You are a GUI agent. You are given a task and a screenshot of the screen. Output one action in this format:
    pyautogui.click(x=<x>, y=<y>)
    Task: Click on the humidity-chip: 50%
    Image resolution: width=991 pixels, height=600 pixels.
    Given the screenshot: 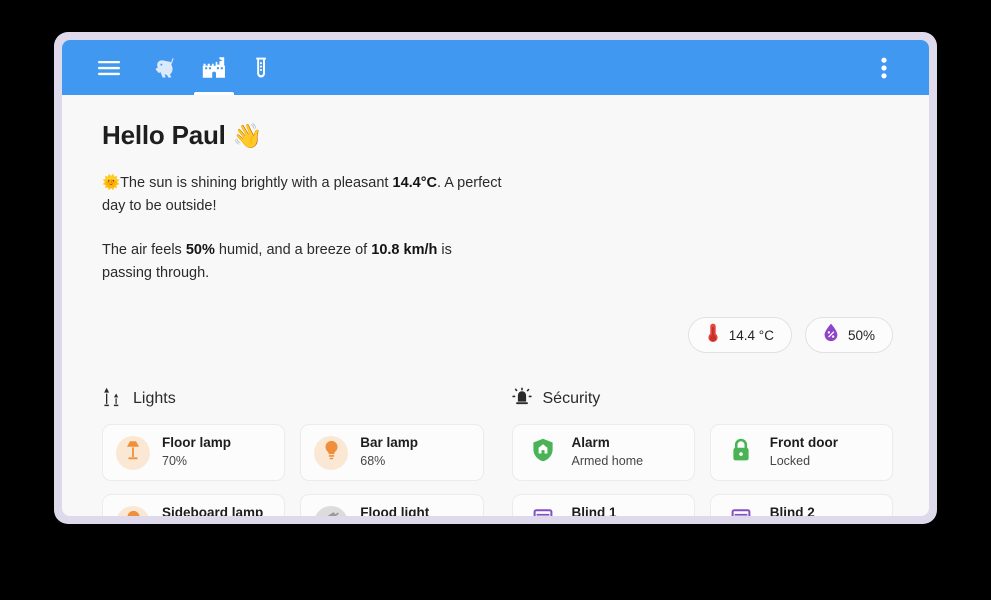 What is the action you would take?
    pyautogui.click(x=848, y=335)
    